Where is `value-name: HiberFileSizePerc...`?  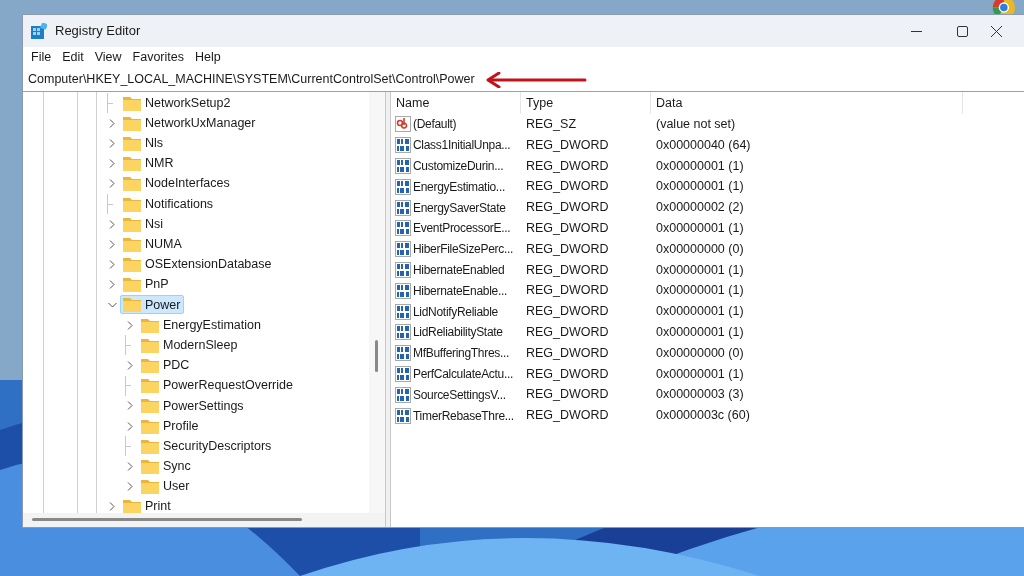
value-name: HiberFileSizePerc... is located at coordinates (463, 249).